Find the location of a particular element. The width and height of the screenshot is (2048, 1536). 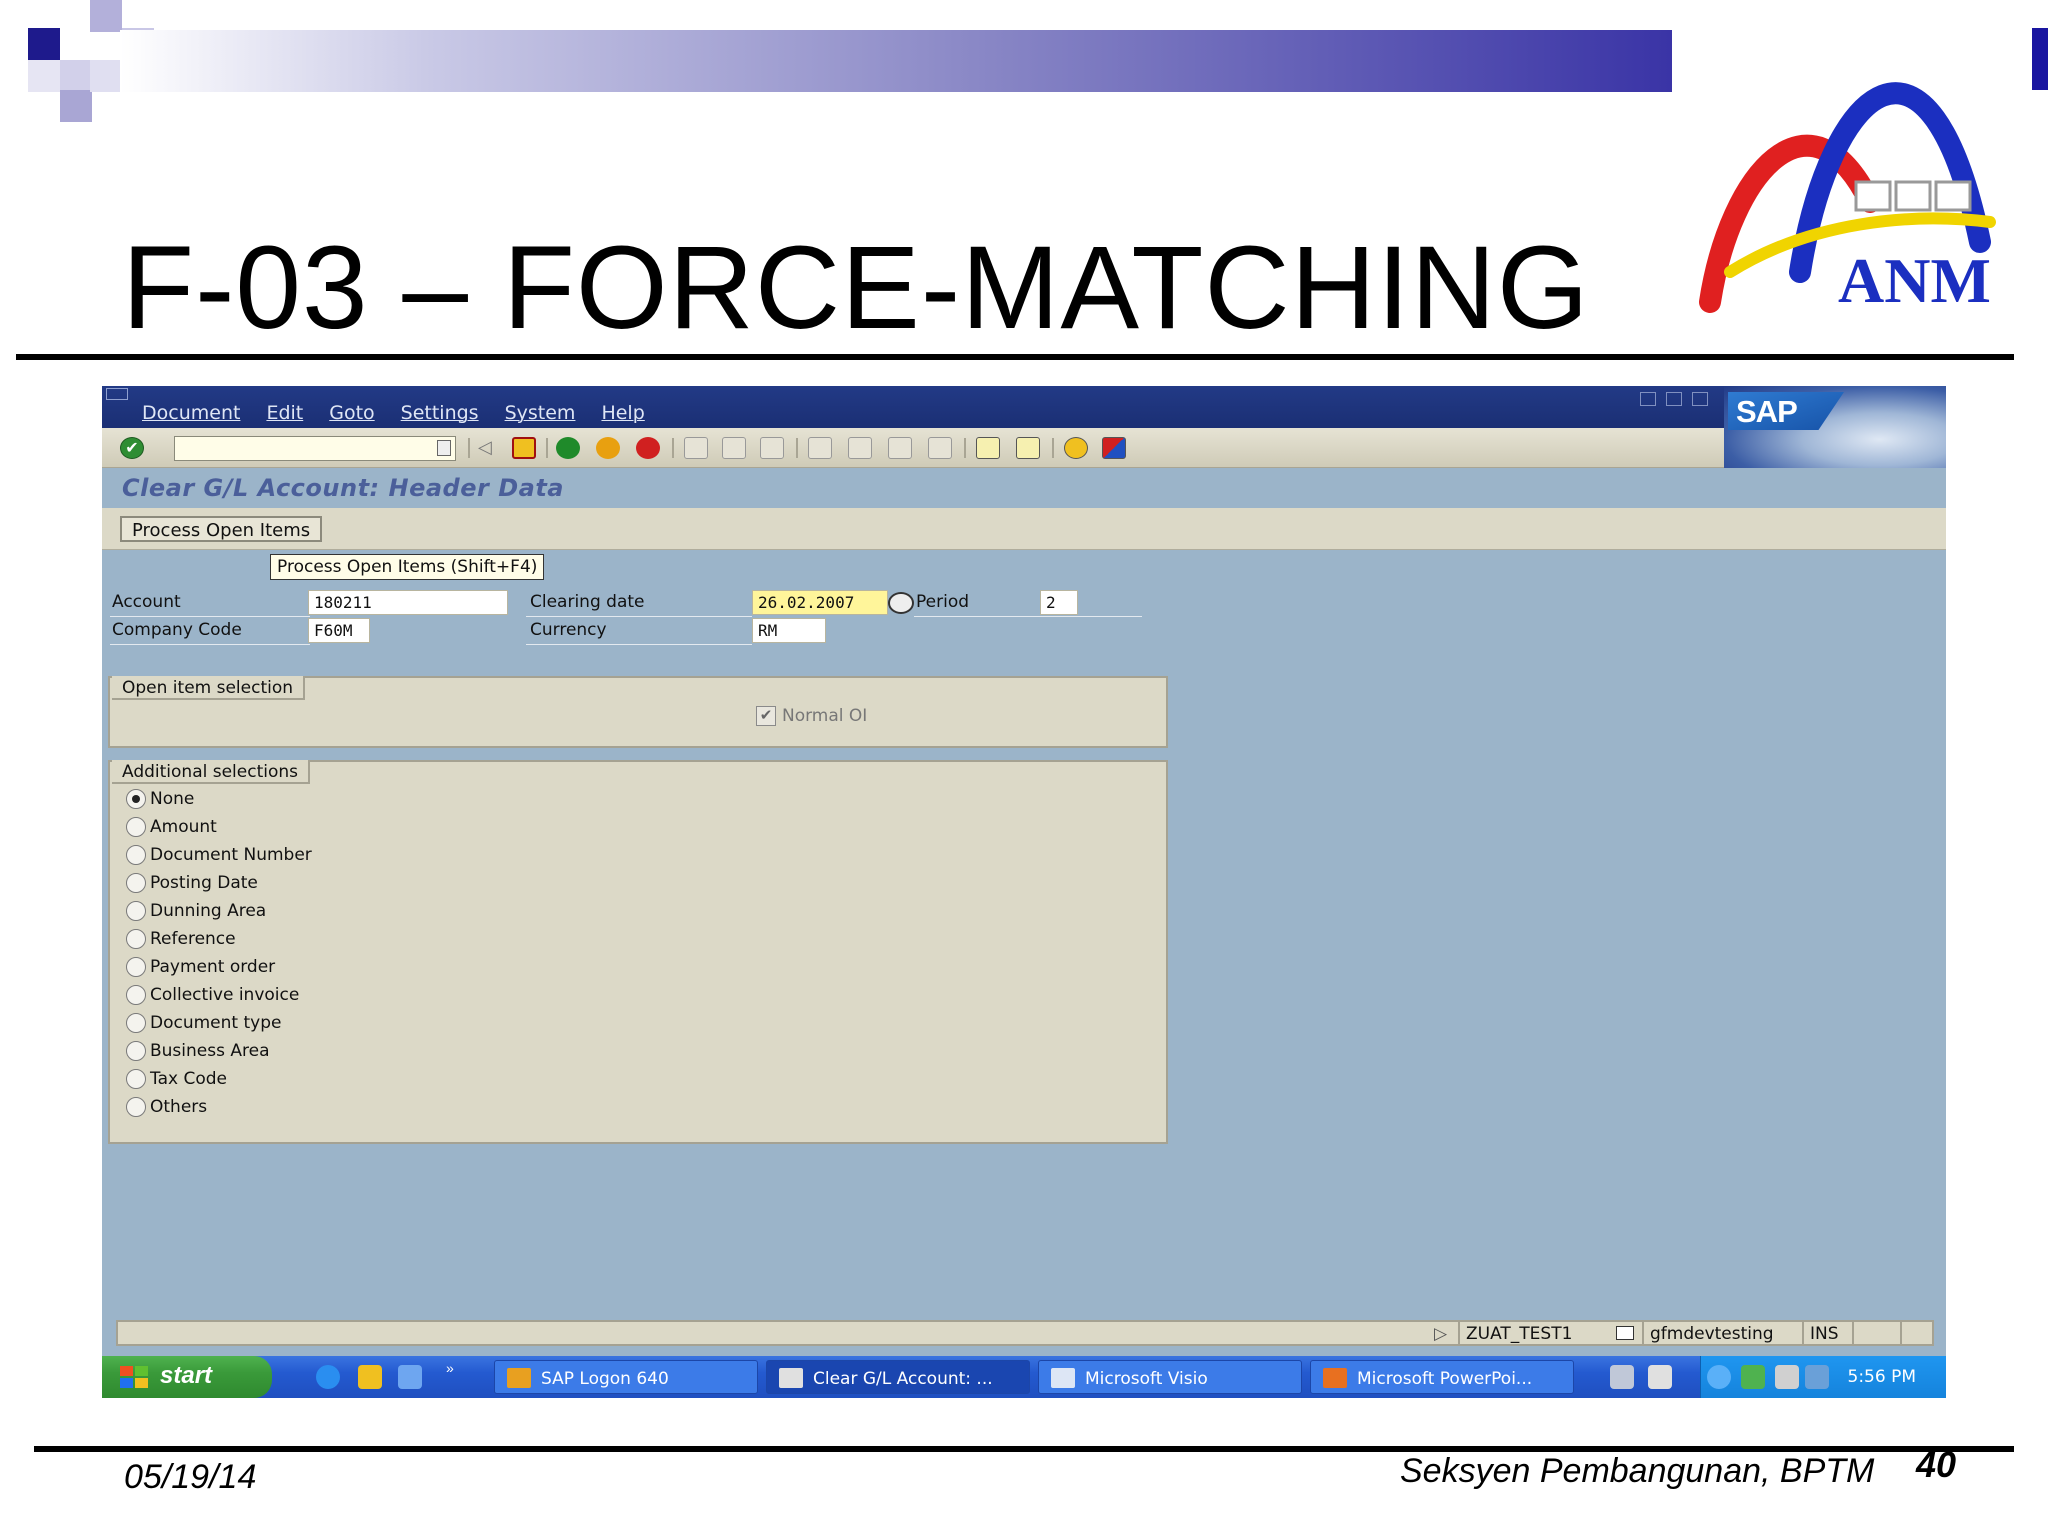

visio-icon is located at coordinates (1063, 1378).